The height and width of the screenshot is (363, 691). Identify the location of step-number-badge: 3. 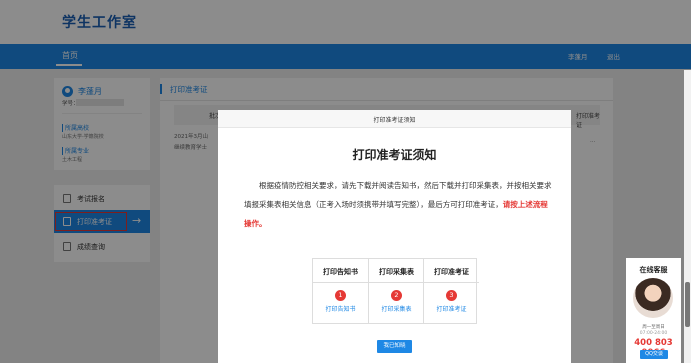
(451, 295).